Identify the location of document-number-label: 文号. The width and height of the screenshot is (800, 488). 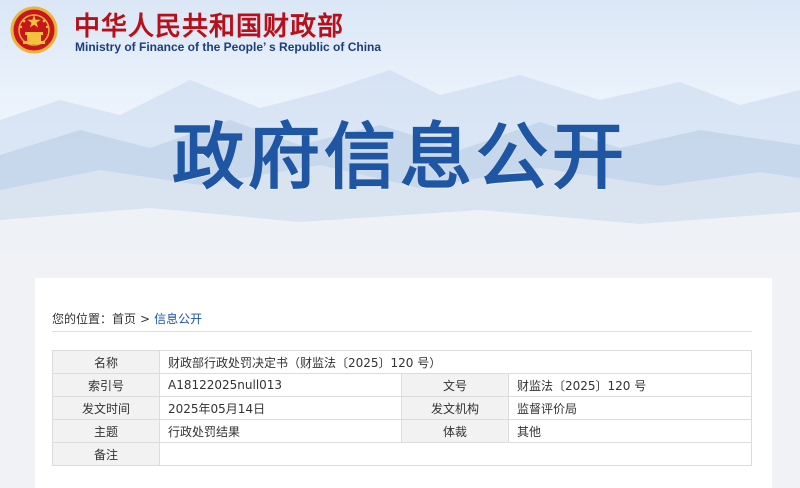
(455, 385).